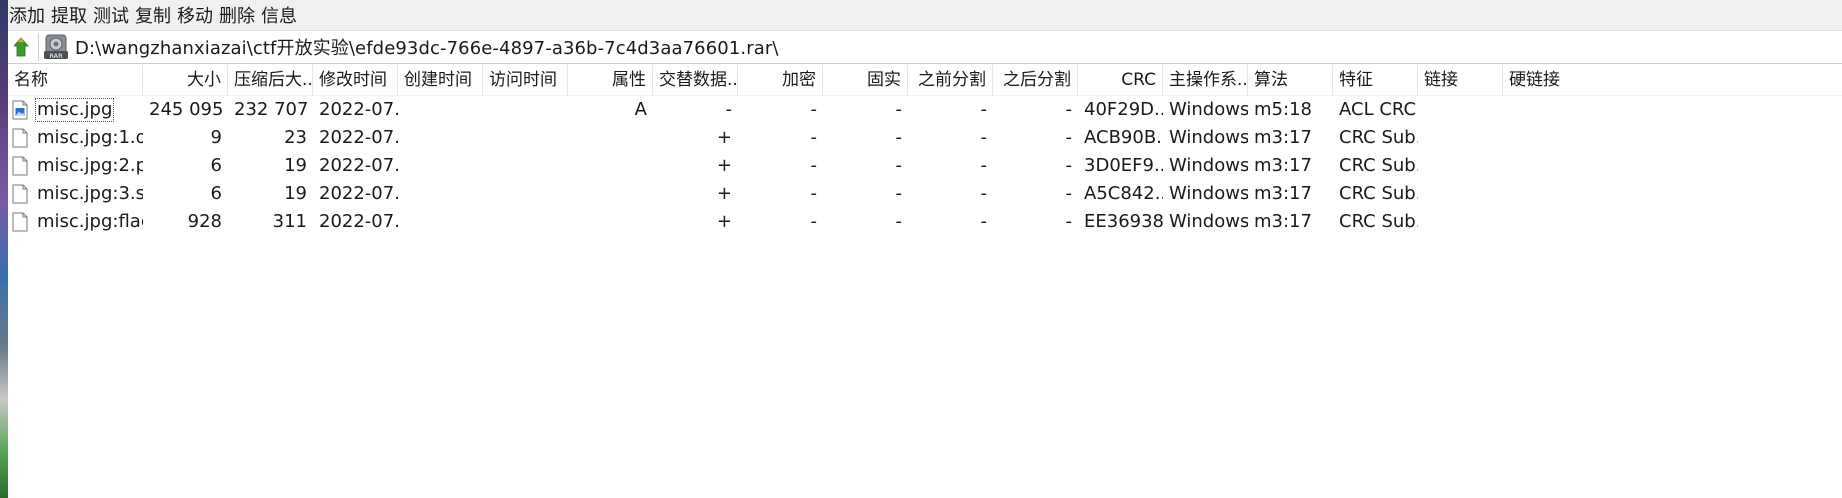 The image size is (1842, 498). What do you see at coordinates (90, 221) in the screenshot?
I see `file-name: misc.jpg:flag` at bounding box center [90, 221].